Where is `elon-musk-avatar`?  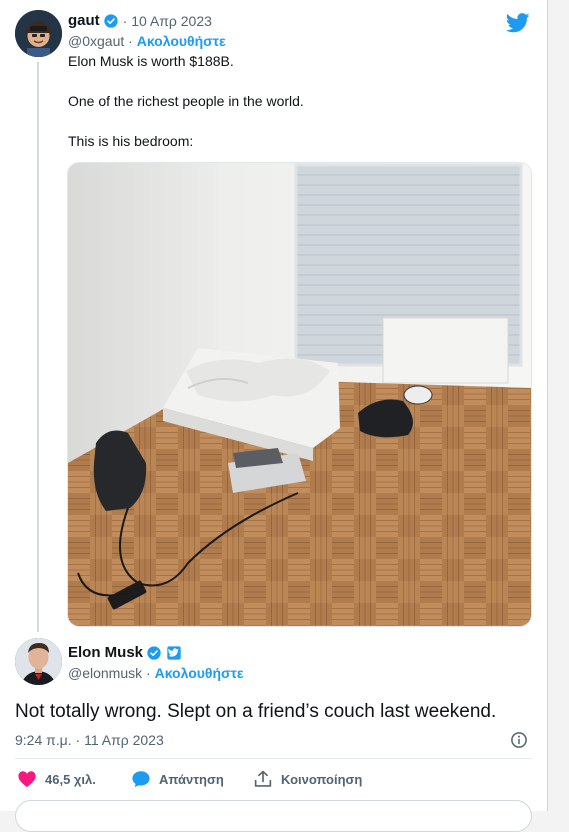
elon-musk-avatar is located at coordinates (38, 661).